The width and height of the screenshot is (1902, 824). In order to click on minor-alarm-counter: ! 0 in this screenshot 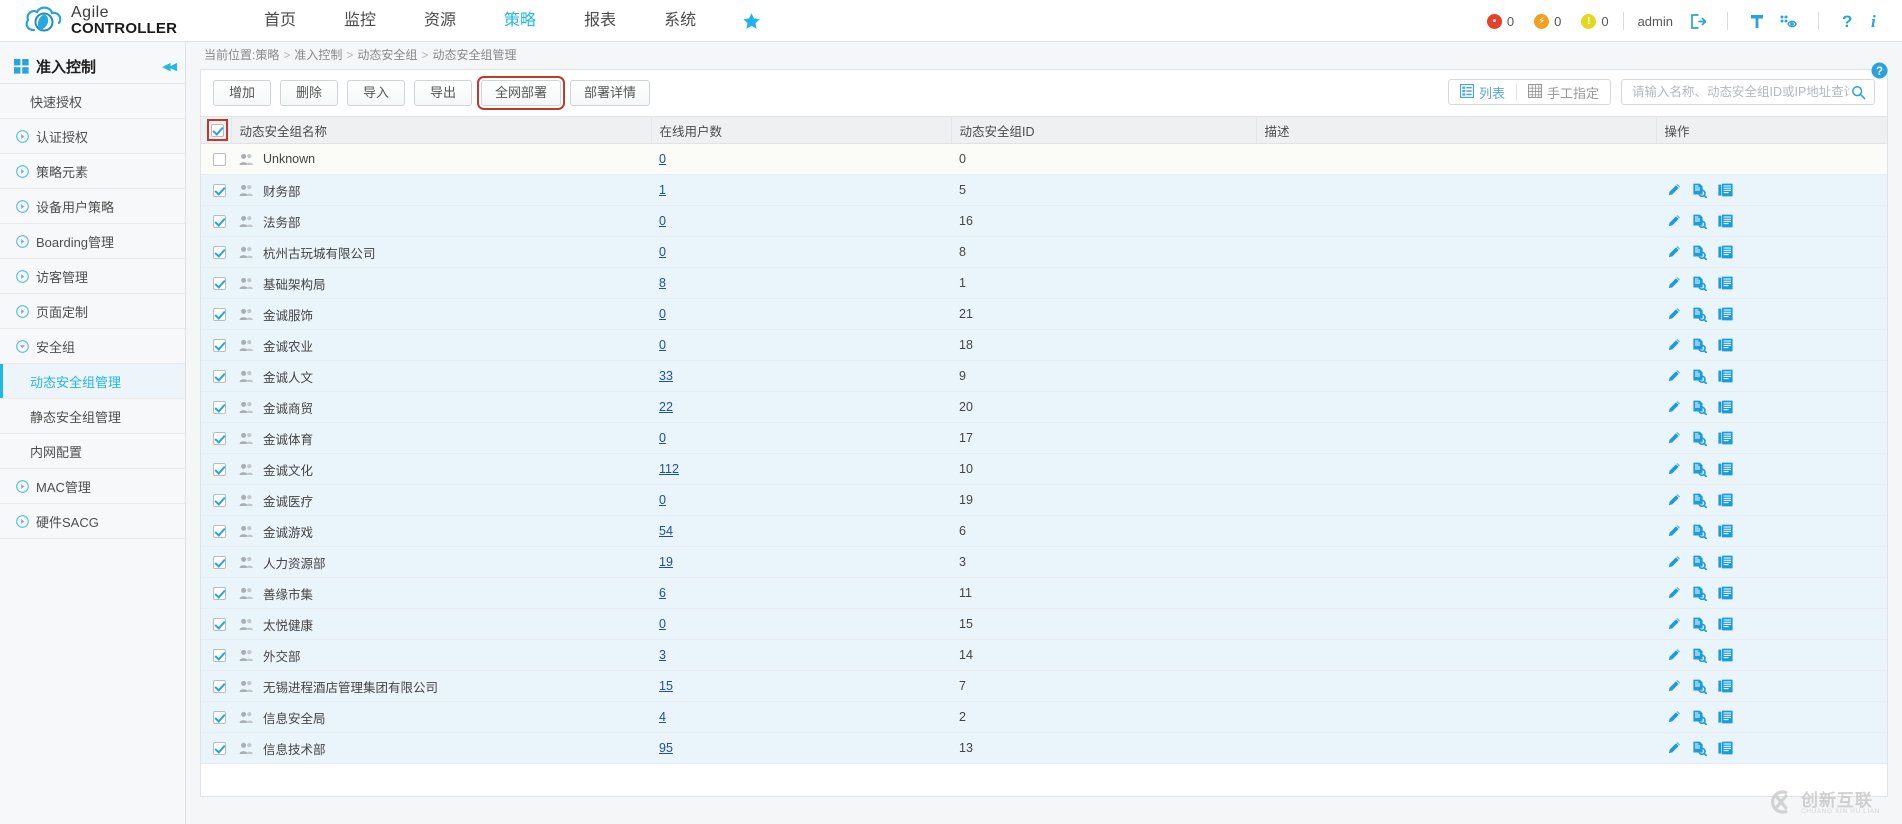, I will do `click(1595, 21)`.